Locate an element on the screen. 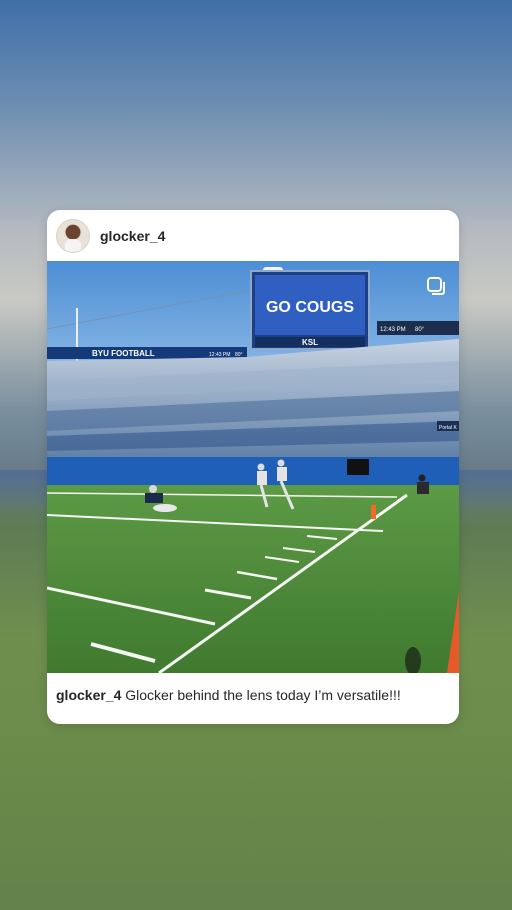 The image size is (512, 910). caption-username: glocker_4 is located at coordinates (88, 695).